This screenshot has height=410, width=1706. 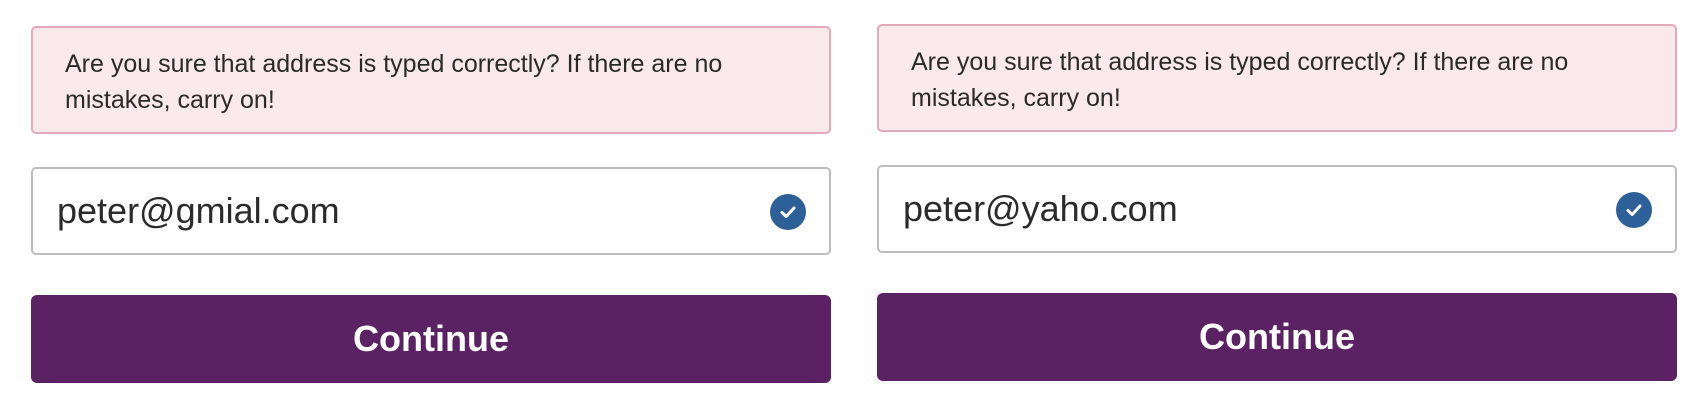 What do you see at coordinates (1277, 209) in the screenshot?
I see `email-field: peter@yaho.com` at bounding box center [1277, 209].